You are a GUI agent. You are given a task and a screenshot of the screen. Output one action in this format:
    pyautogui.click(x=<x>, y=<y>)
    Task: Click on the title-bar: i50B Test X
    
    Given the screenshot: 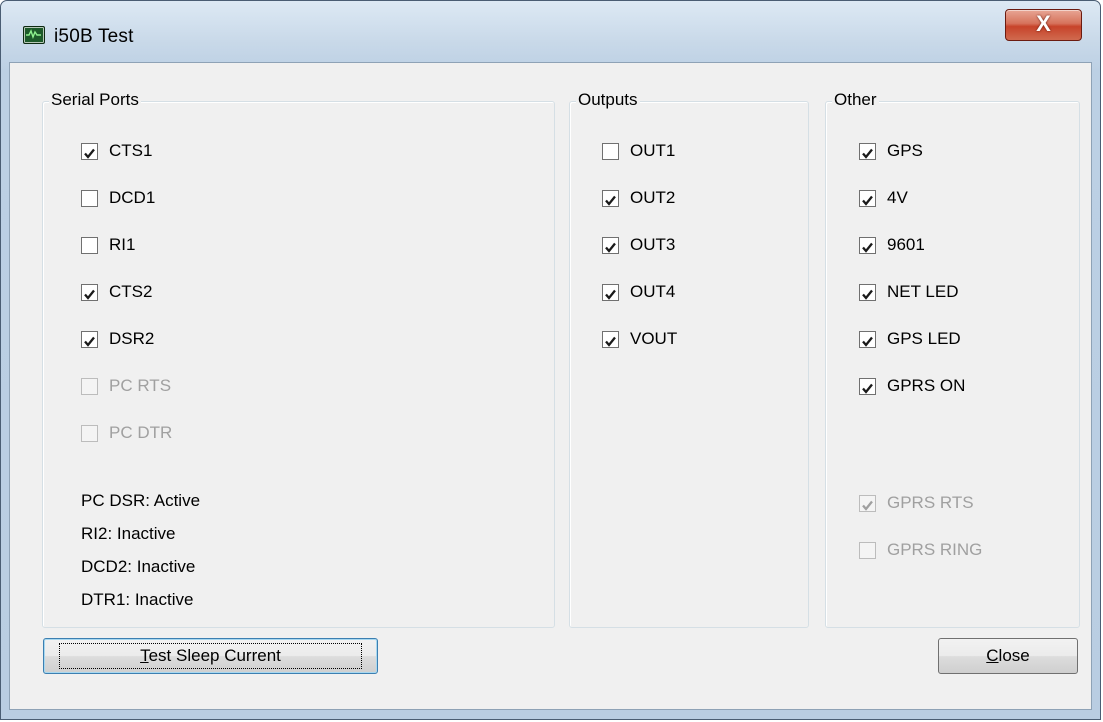 What is the action you would take?
    pyautogui.click(x=550, y=32)
    